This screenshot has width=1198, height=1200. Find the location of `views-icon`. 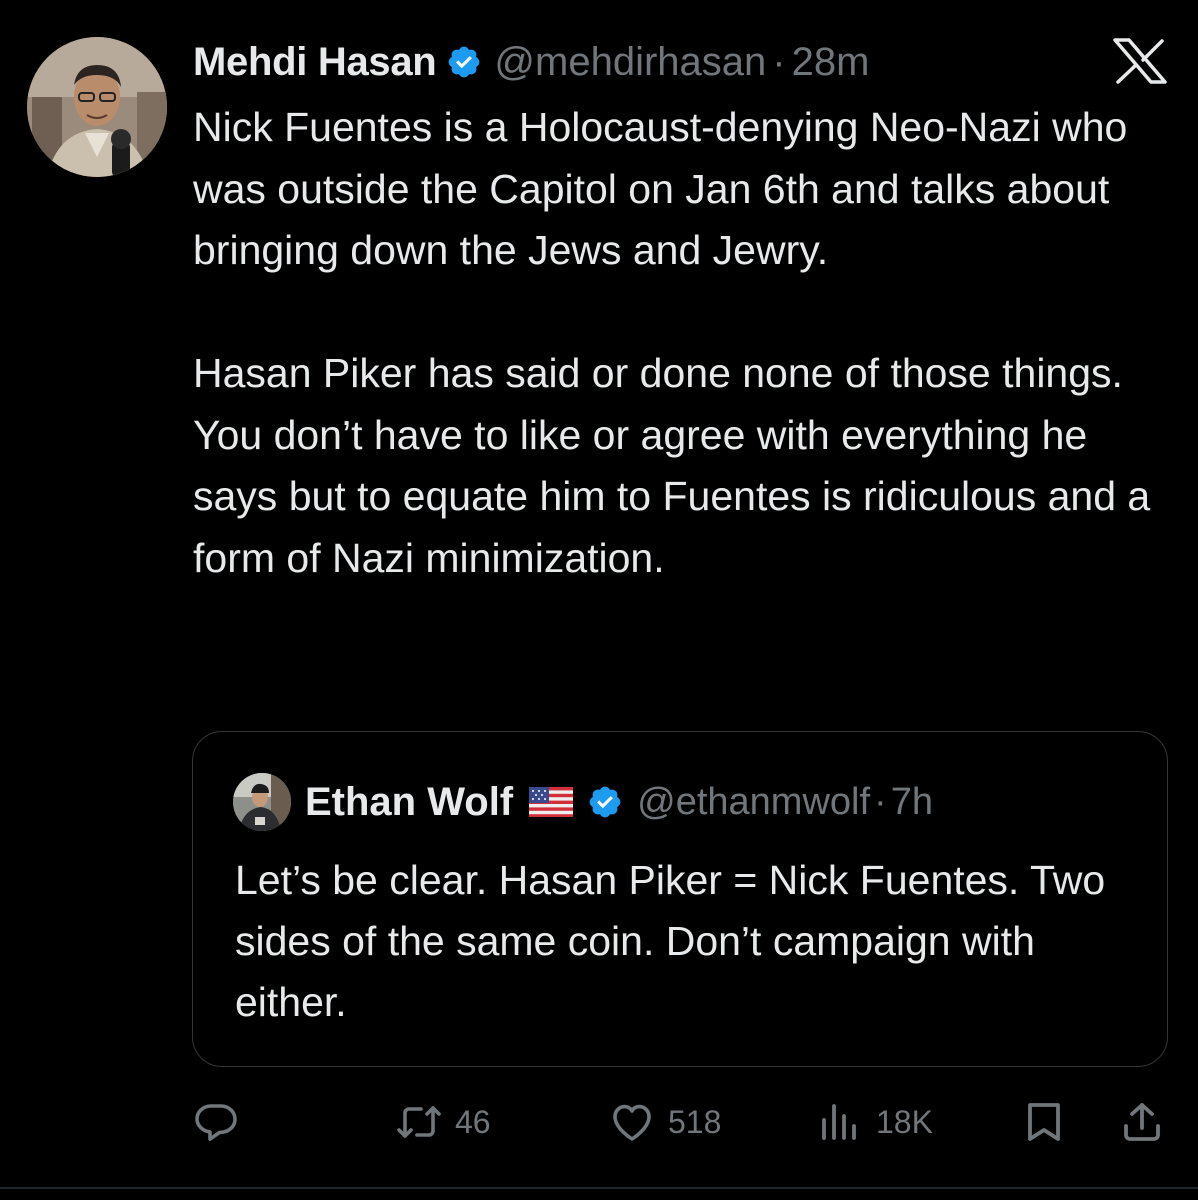

views-icon is located at coordinates (840, 1122).